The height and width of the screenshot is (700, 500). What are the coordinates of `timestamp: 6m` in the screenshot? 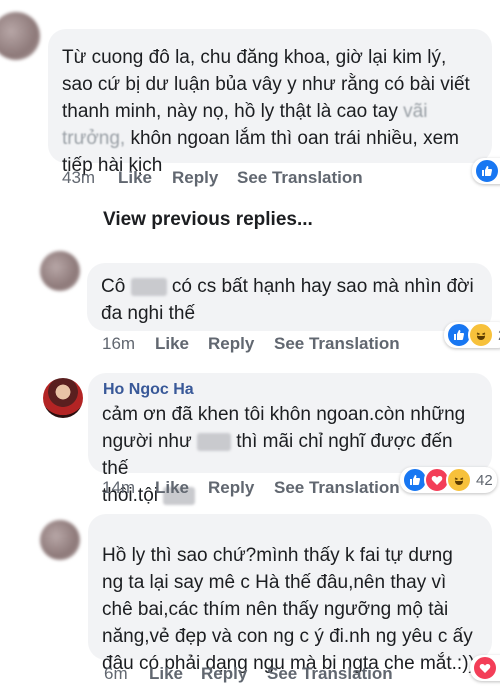 It's located at (116, 673).